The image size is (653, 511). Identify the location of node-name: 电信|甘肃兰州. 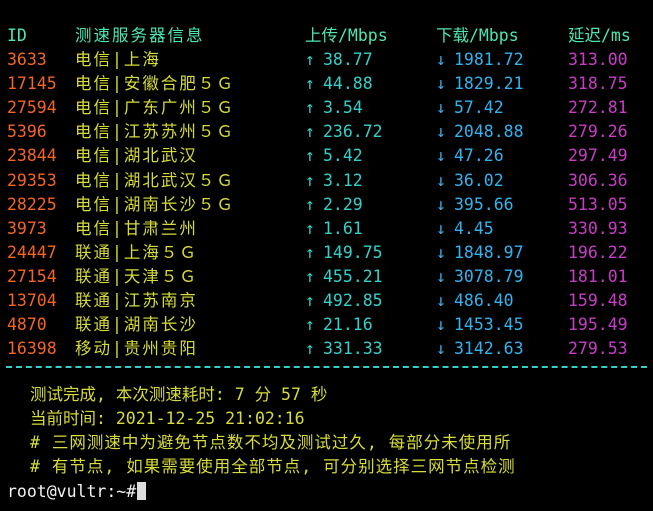
(136, 228).